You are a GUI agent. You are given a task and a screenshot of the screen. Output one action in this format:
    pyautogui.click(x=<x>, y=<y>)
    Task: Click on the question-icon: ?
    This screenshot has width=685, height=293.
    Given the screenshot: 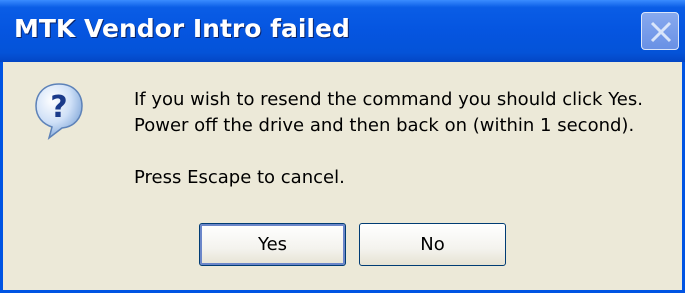 What is the action you would take?
    pyautogui.click(x=59, y=111)
    